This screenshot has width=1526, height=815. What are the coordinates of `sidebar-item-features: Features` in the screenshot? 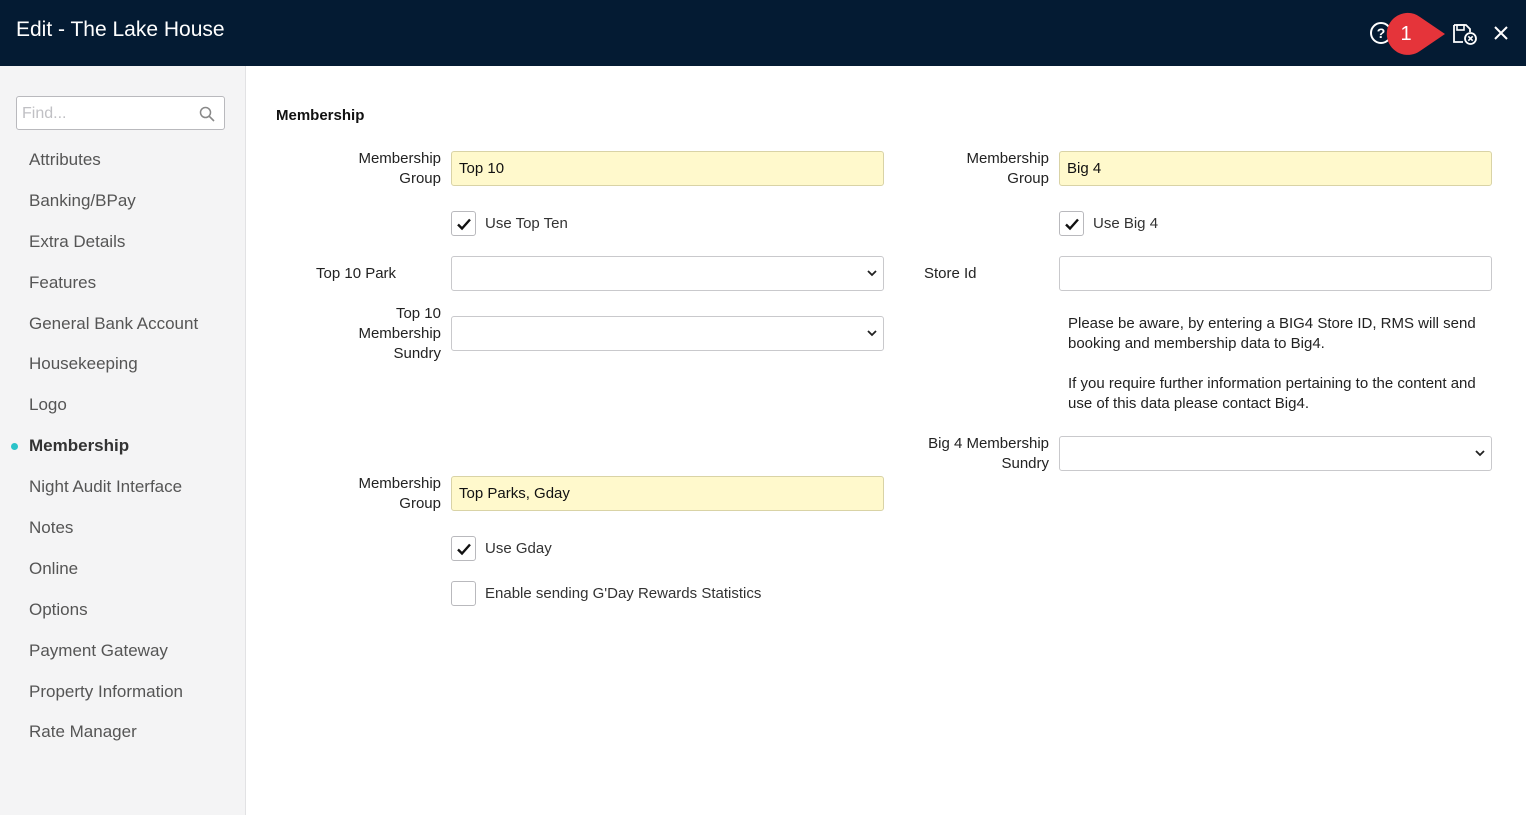 It's located at (122, 283).